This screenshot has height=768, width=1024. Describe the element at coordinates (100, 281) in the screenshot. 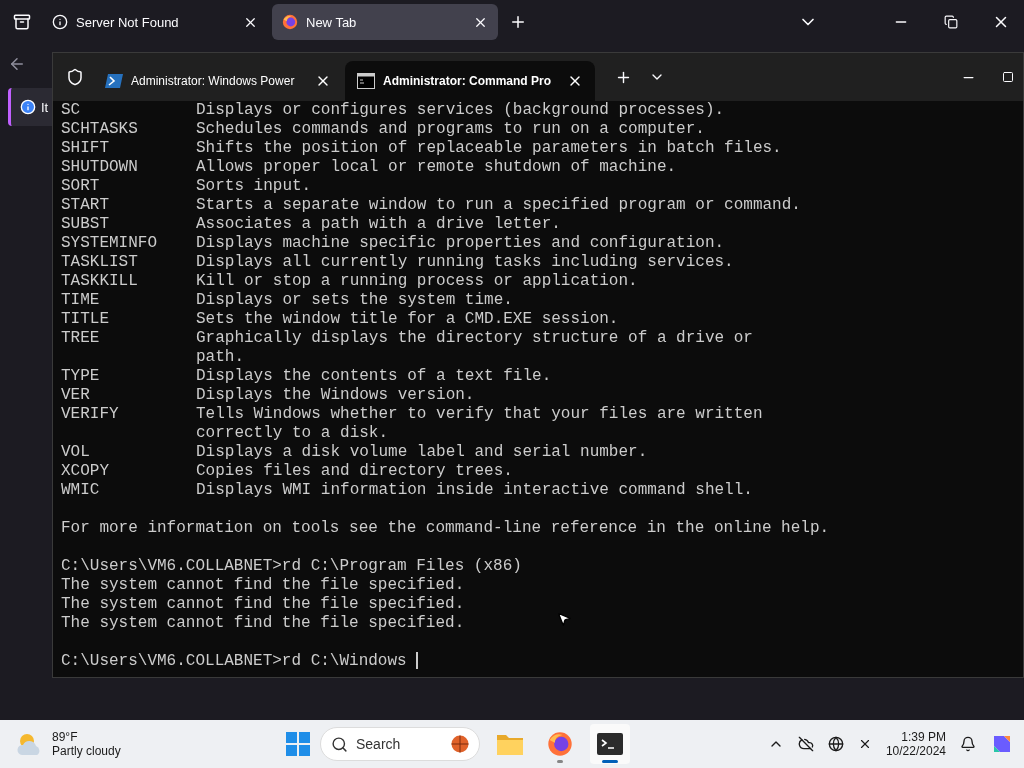

I see `command-name: TASKKILL` at that location.